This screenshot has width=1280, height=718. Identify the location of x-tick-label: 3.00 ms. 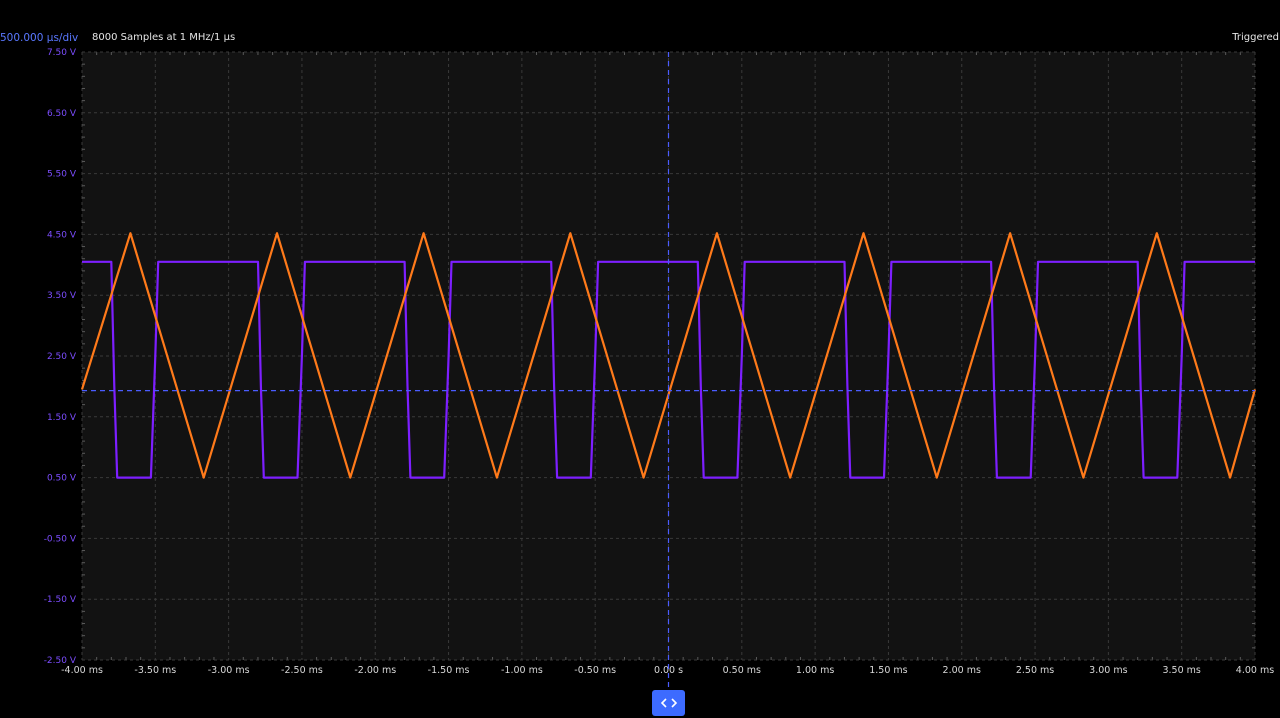
(1108, 670).